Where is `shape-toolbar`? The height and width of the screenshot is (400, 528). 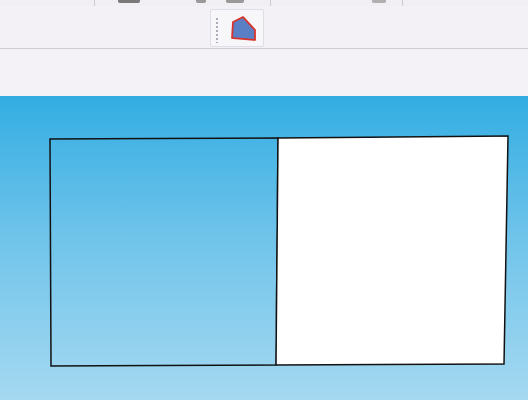 shape-toolbar is located at coordinates (264, 27).